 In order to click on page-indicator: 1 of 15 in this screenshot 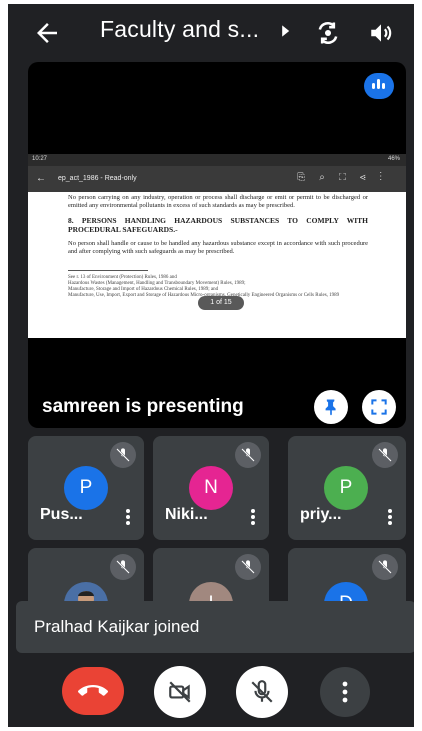, I will do `click(221, 303)`.